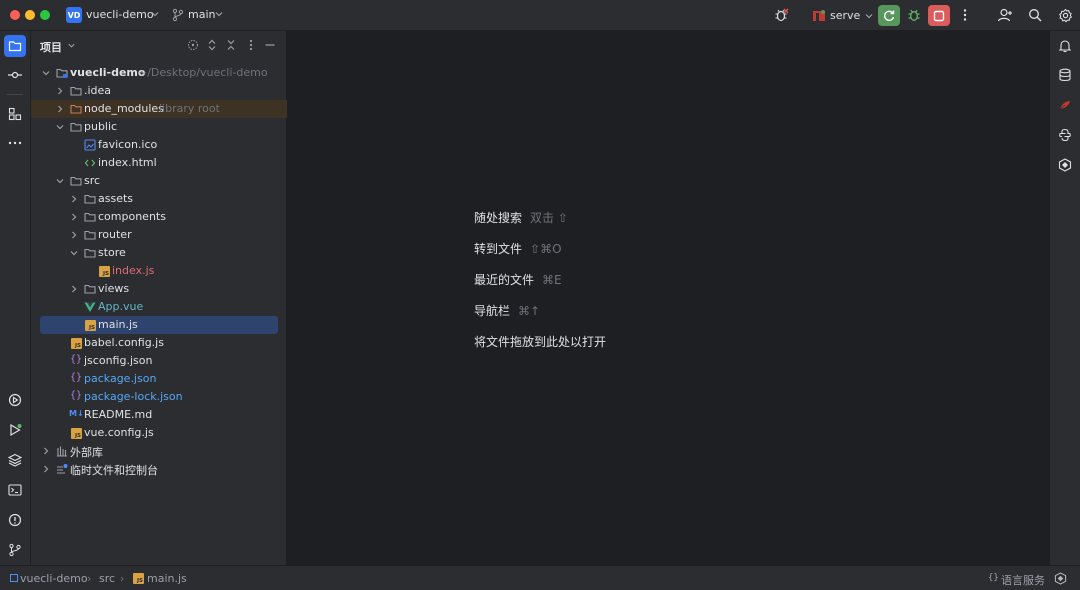 The width and height of the screenshot is (1080, 590). I want to click on window-minimize-button, so click(30, 15).